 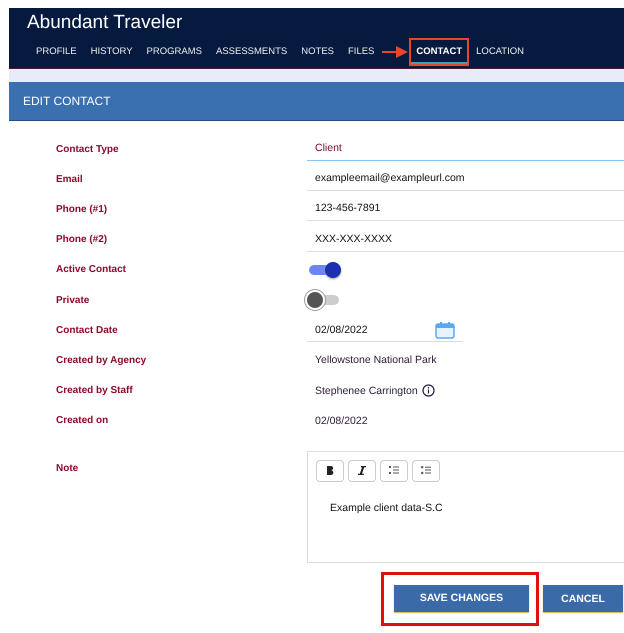 What do you see at coordinates (67, 101) in the screenshot?
I see `section-title: EDIT CONTACT` at bounding box center [67, 101].